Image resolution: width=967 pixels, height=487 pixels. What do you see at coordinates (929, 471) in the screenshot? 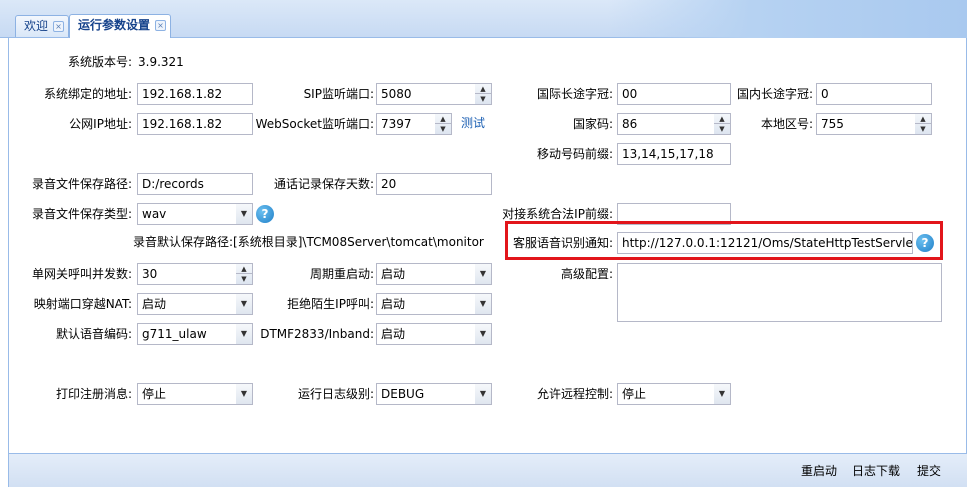
I see `submit-button: 提交` at bounding box center [929, 471].